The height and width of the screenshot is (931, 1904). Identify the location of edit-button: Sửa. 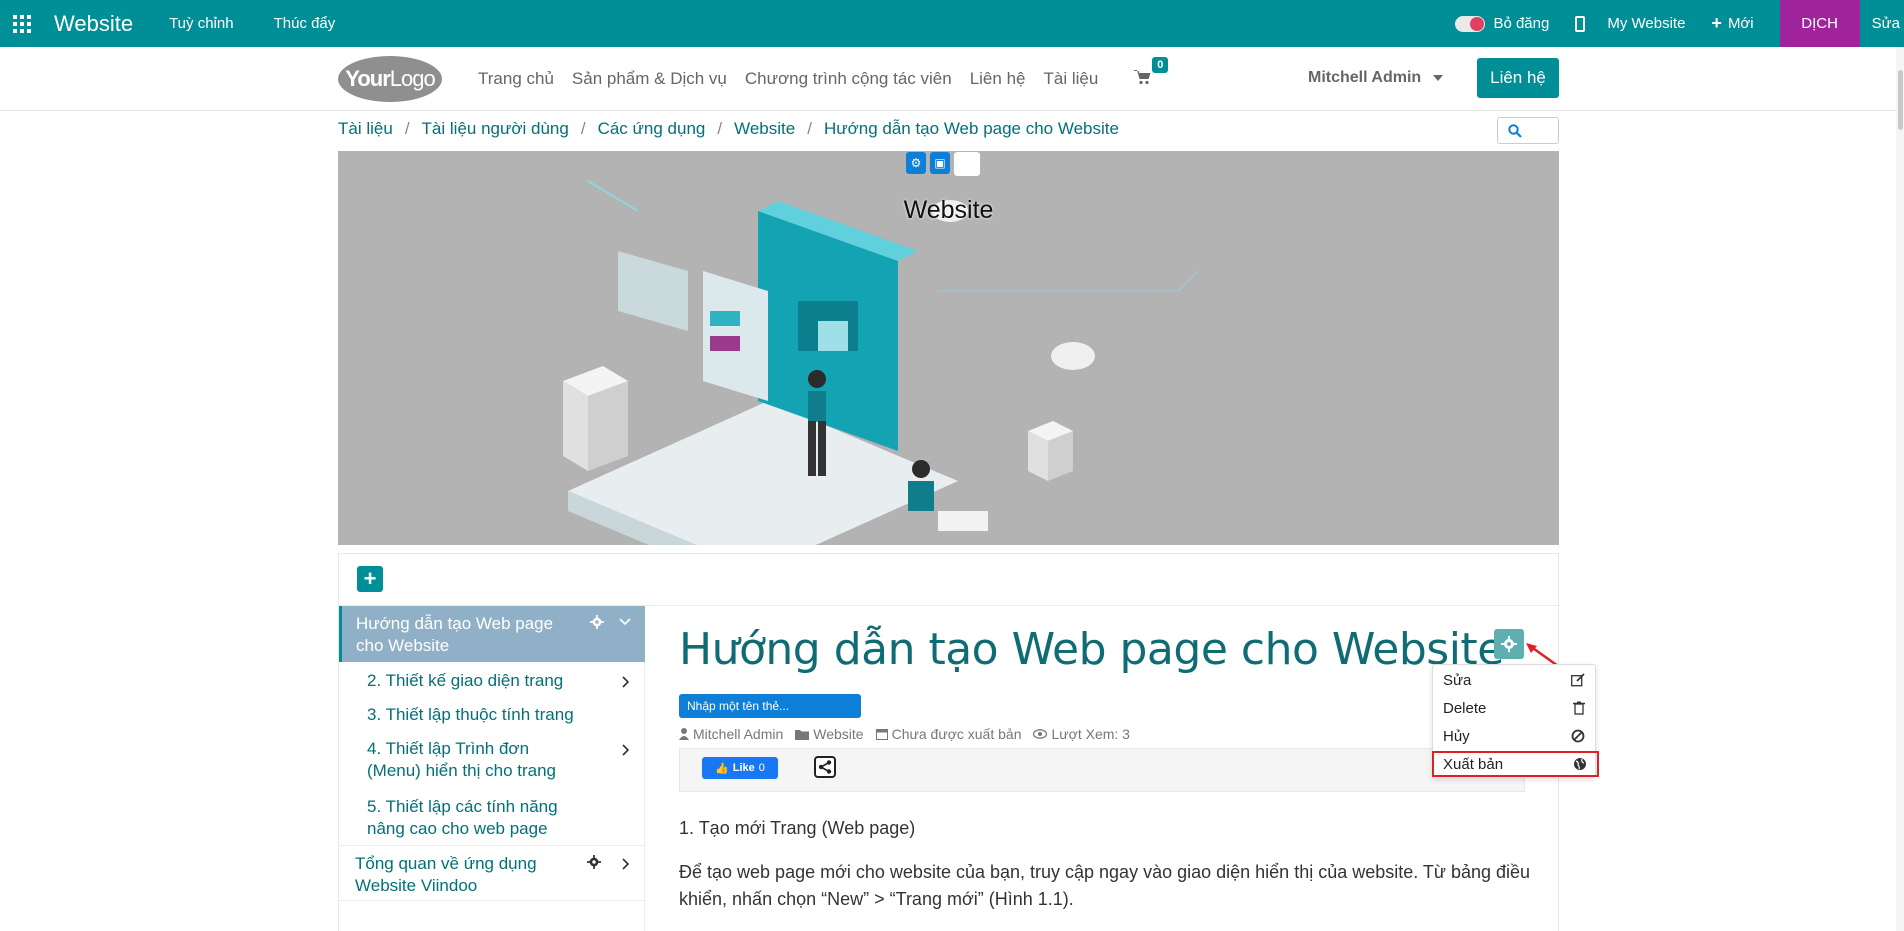
(1882, 23).